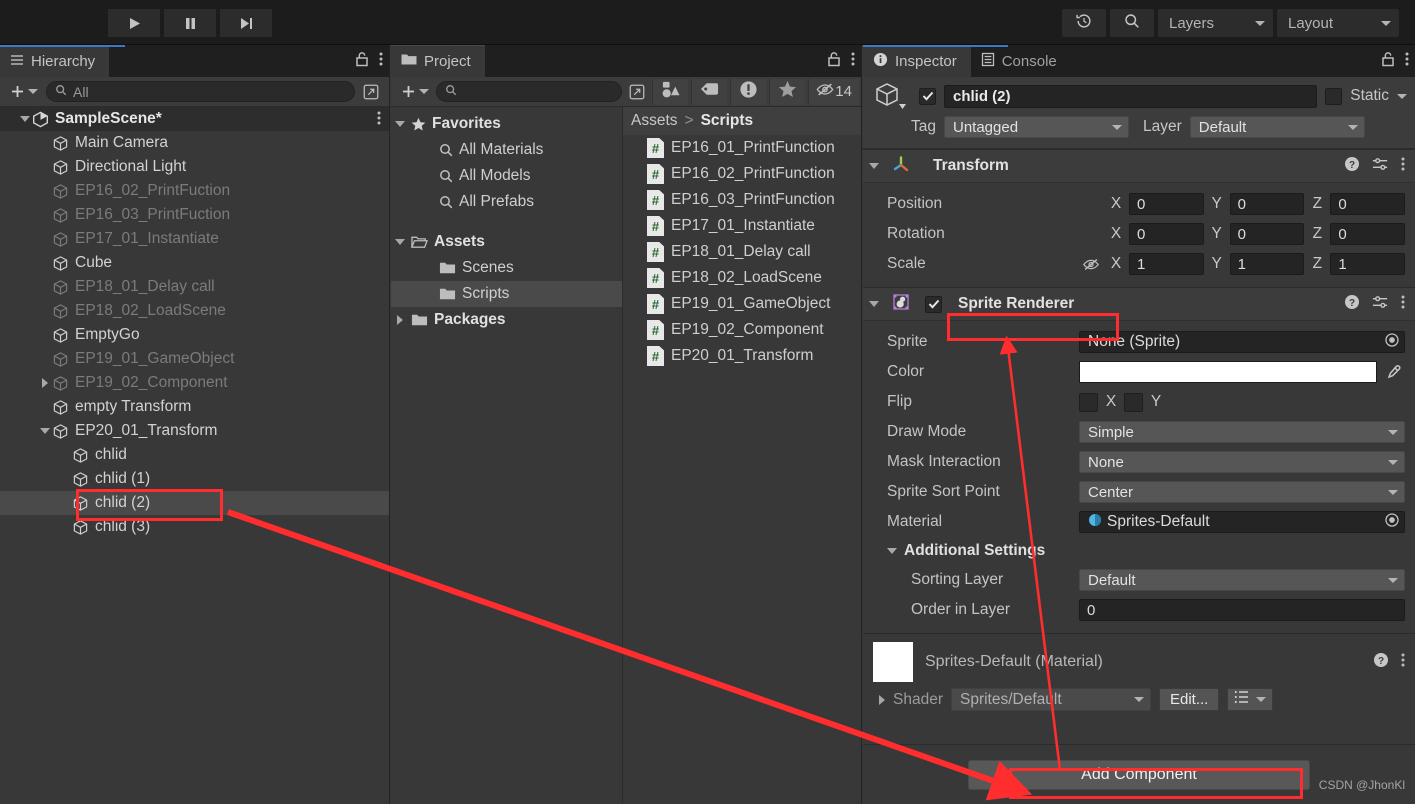 The height and width of the screenshot is (804, 1415). What do you see at coordinates (506, 268) in the screenshot?
I see `project-tree-item: Scenes` at bounding box center [506, 268].